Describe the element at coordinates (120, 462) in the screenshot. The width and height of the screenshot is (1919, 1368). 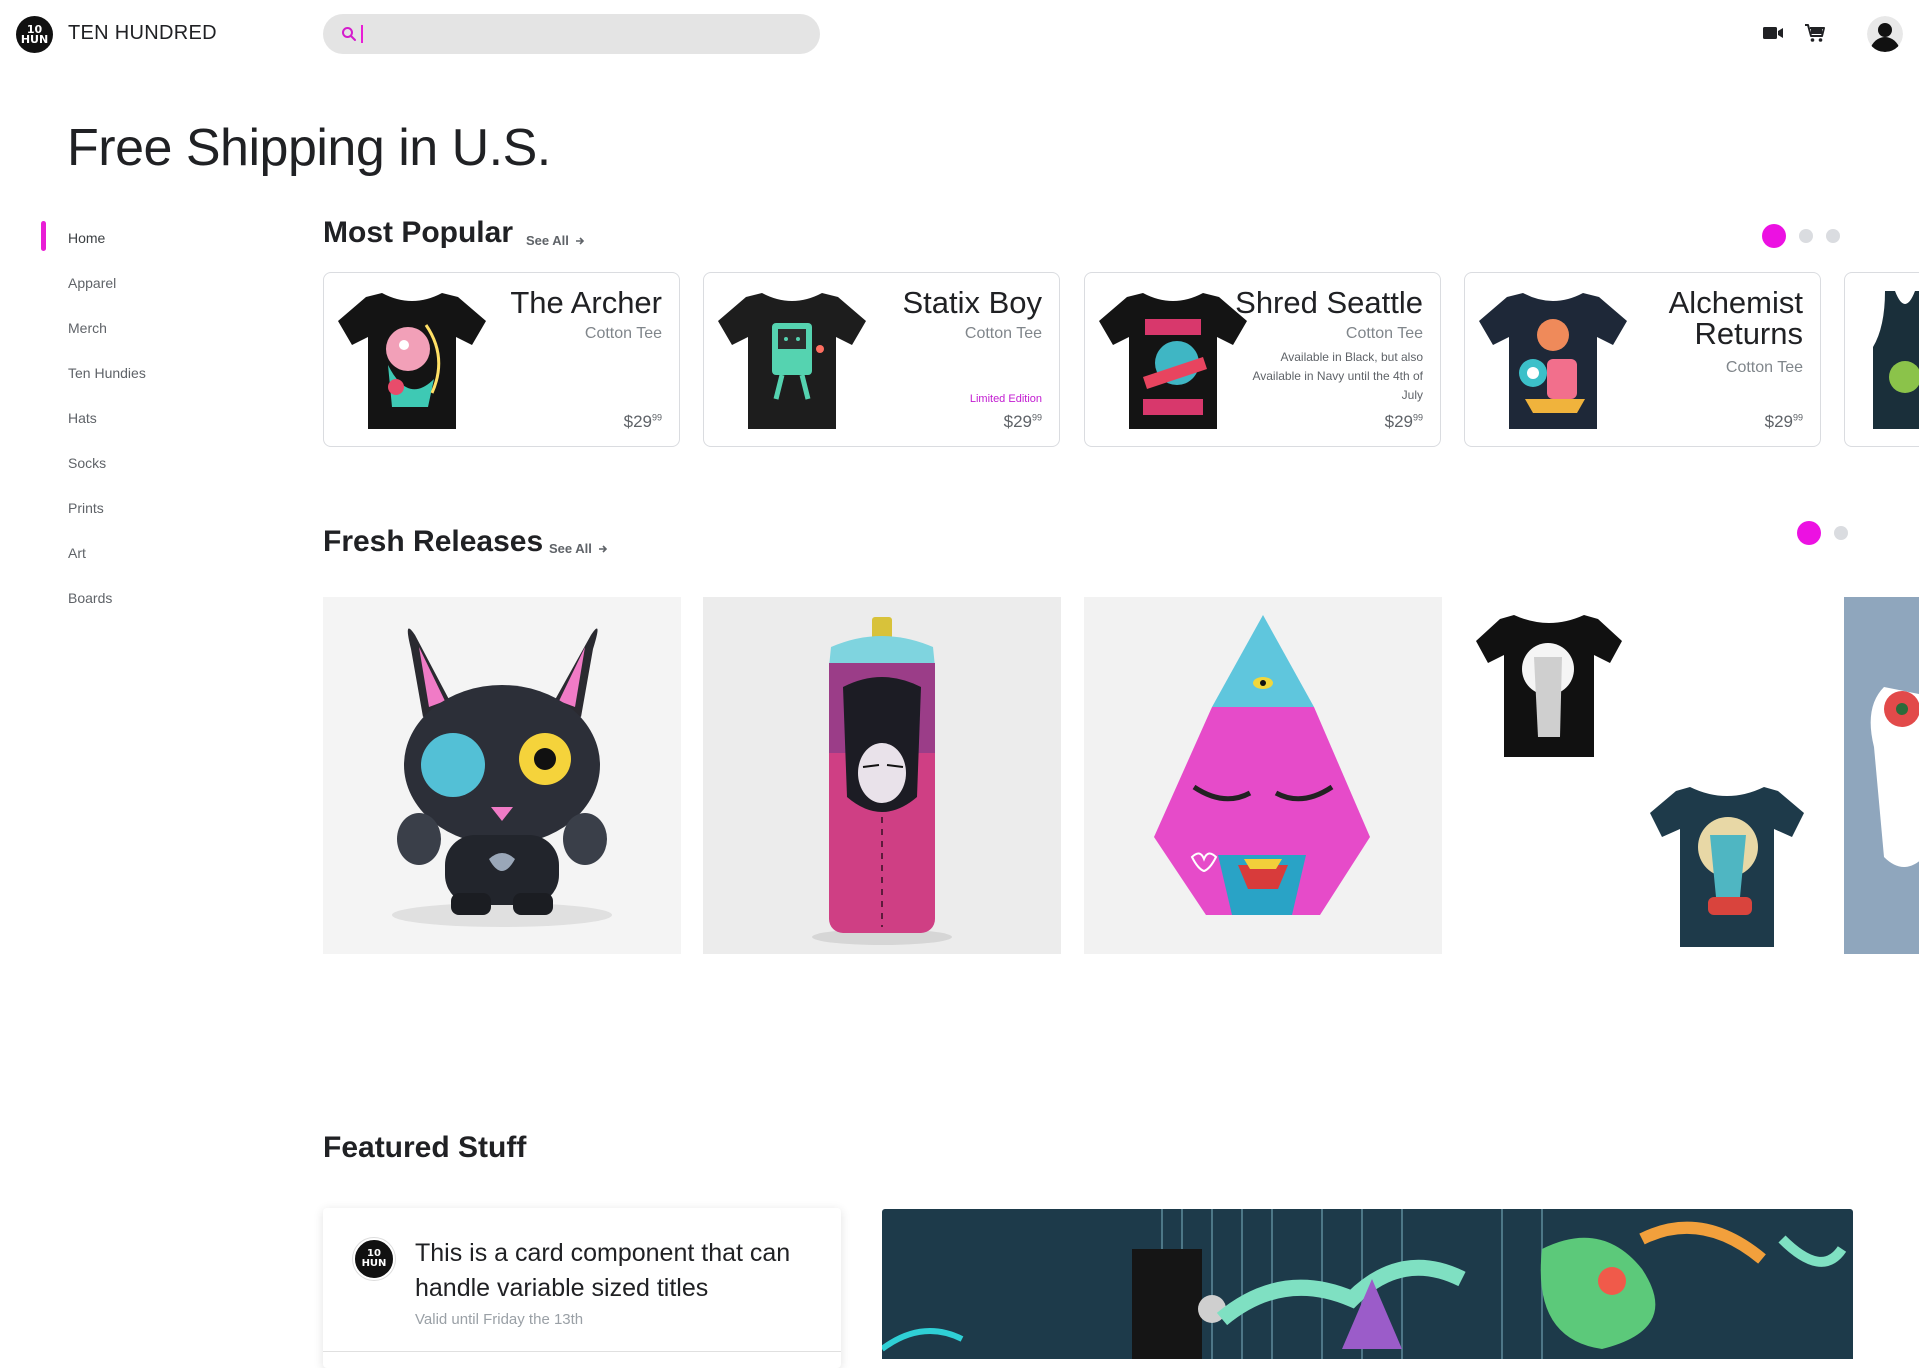
I see `sidebar-item-socks: Socks` at that location.